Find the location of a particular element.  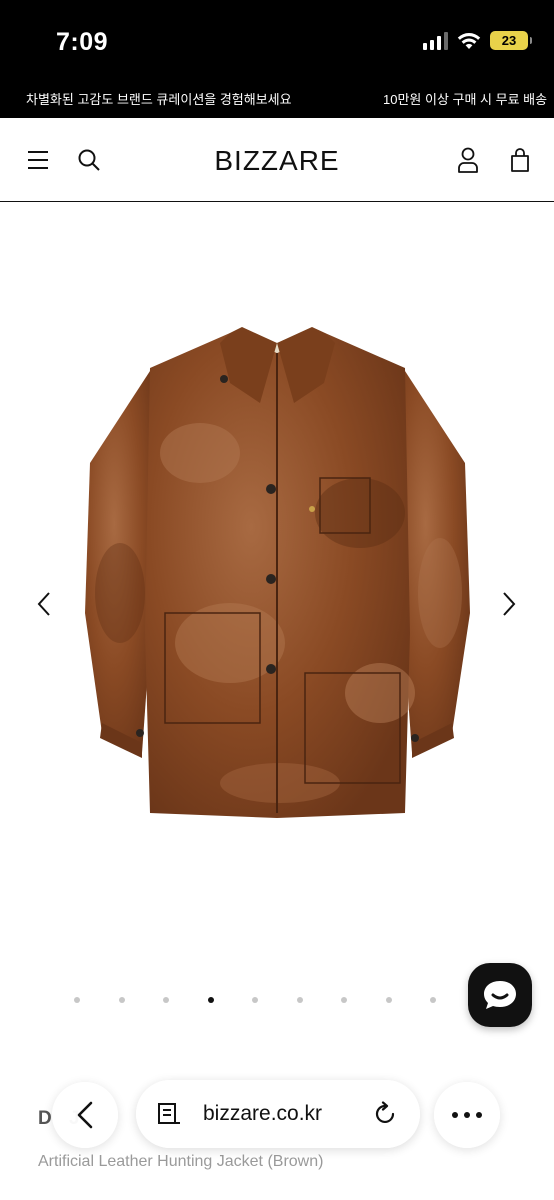

back-arrow-icon is located at coordinates (85, 1115).